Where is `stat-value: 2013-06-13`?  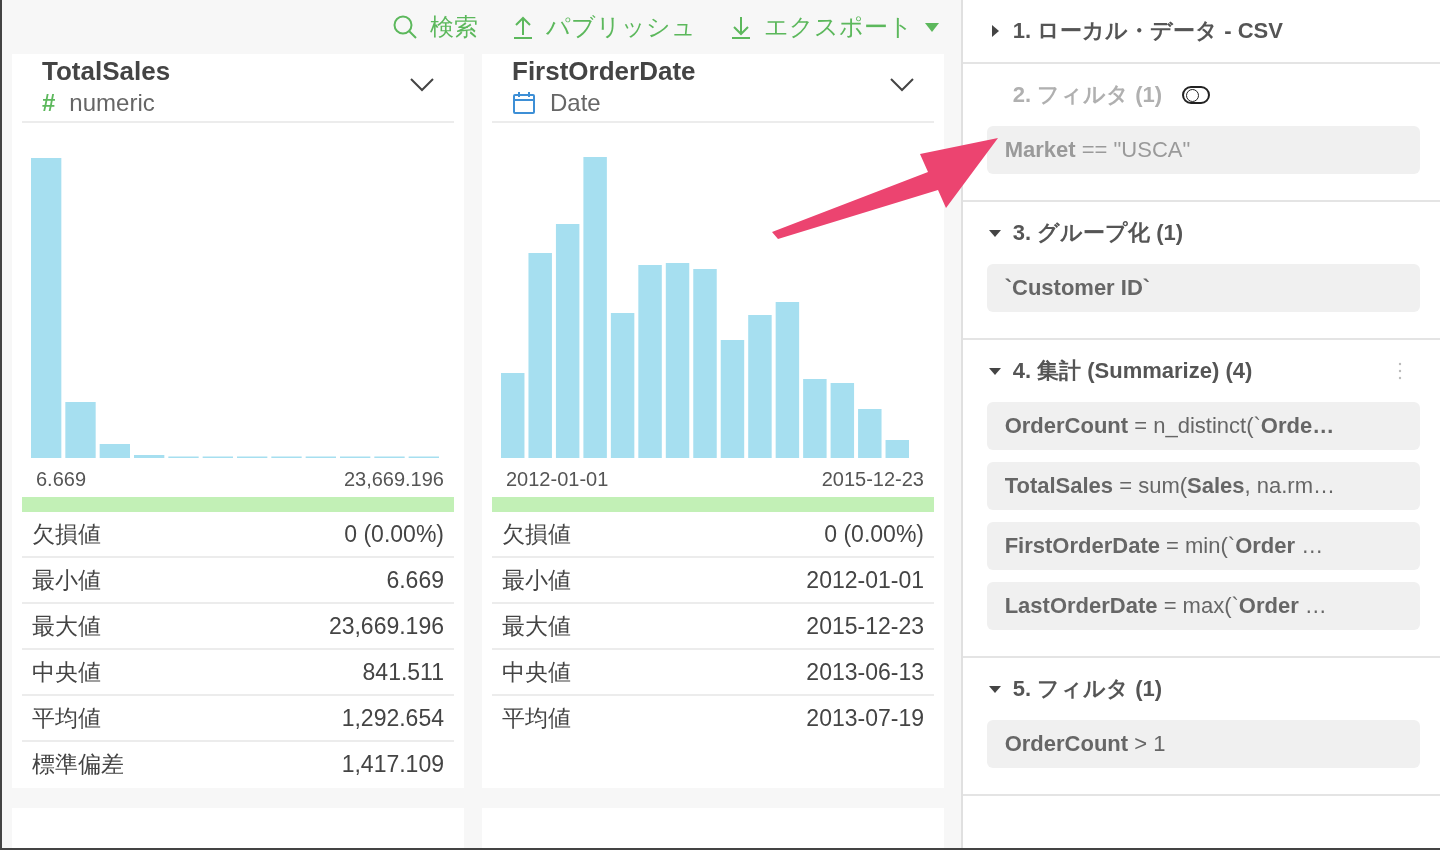
stat-value: 2013-06-13 is located at coordinates (865, 672).